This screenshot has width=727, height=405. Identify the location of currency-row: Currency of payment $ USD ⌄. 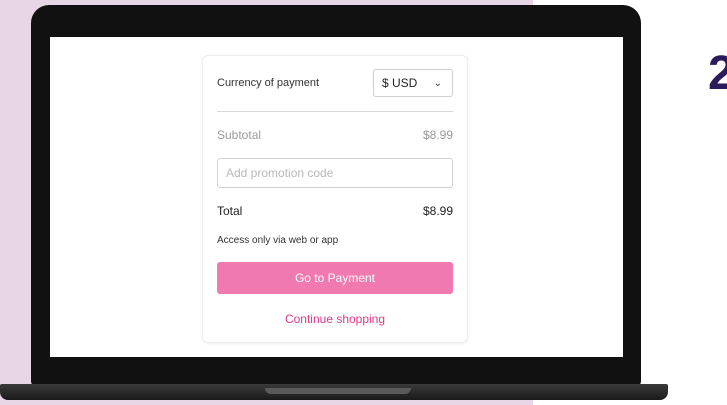
(335, 83).